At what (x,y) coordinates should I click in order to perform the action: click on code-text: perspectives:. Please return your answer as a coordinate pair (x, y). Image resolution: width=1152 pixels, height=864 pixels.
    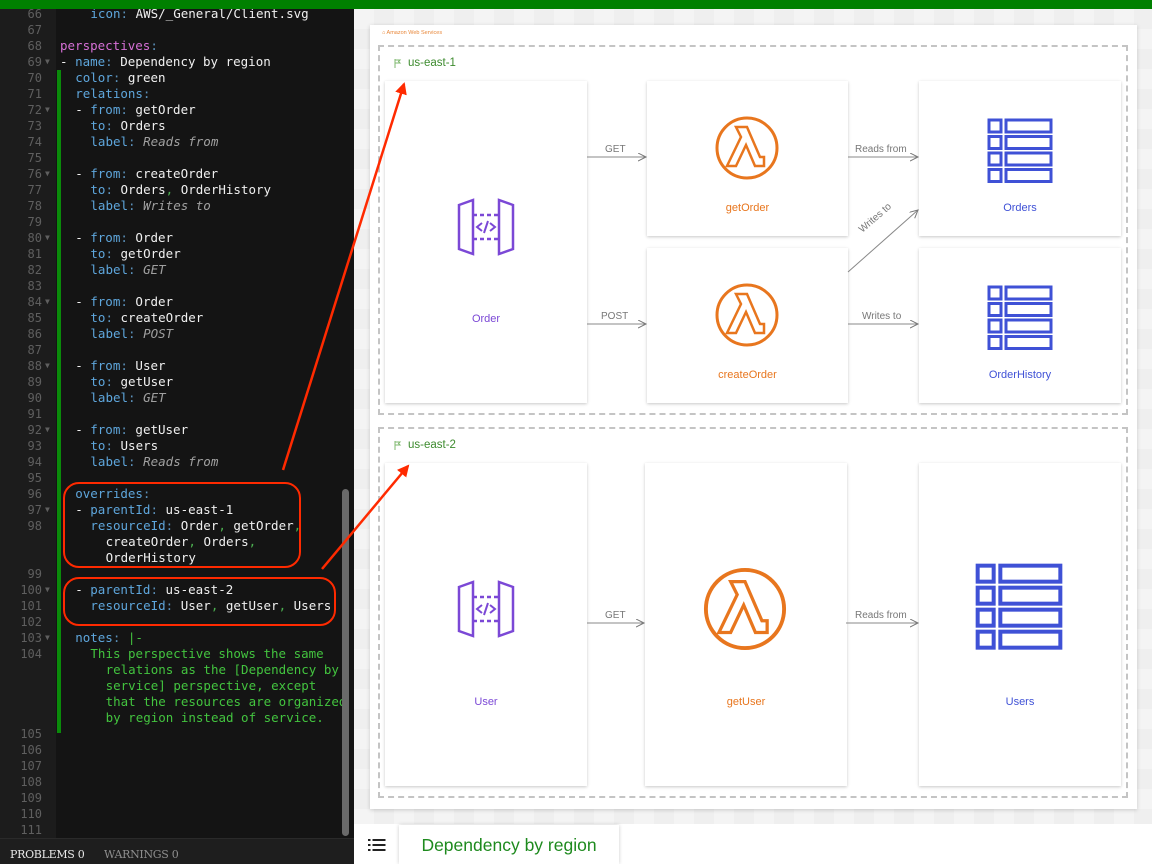
    Looking at the image, I should click on (109, 46).